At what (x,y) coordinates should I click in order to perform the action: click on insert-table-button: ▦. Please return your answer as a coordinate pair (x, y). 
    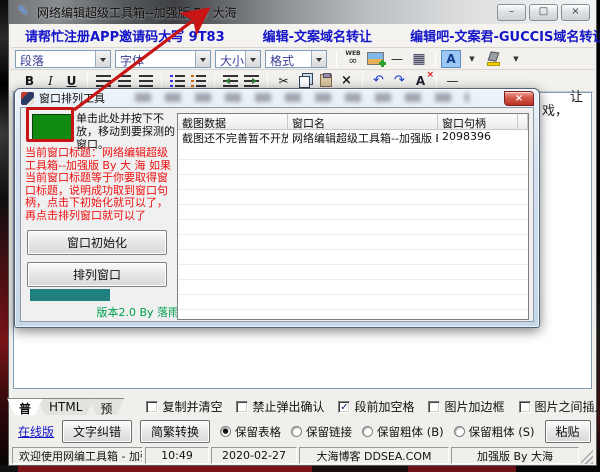
    Looking at the image, I should click on (419, 59).